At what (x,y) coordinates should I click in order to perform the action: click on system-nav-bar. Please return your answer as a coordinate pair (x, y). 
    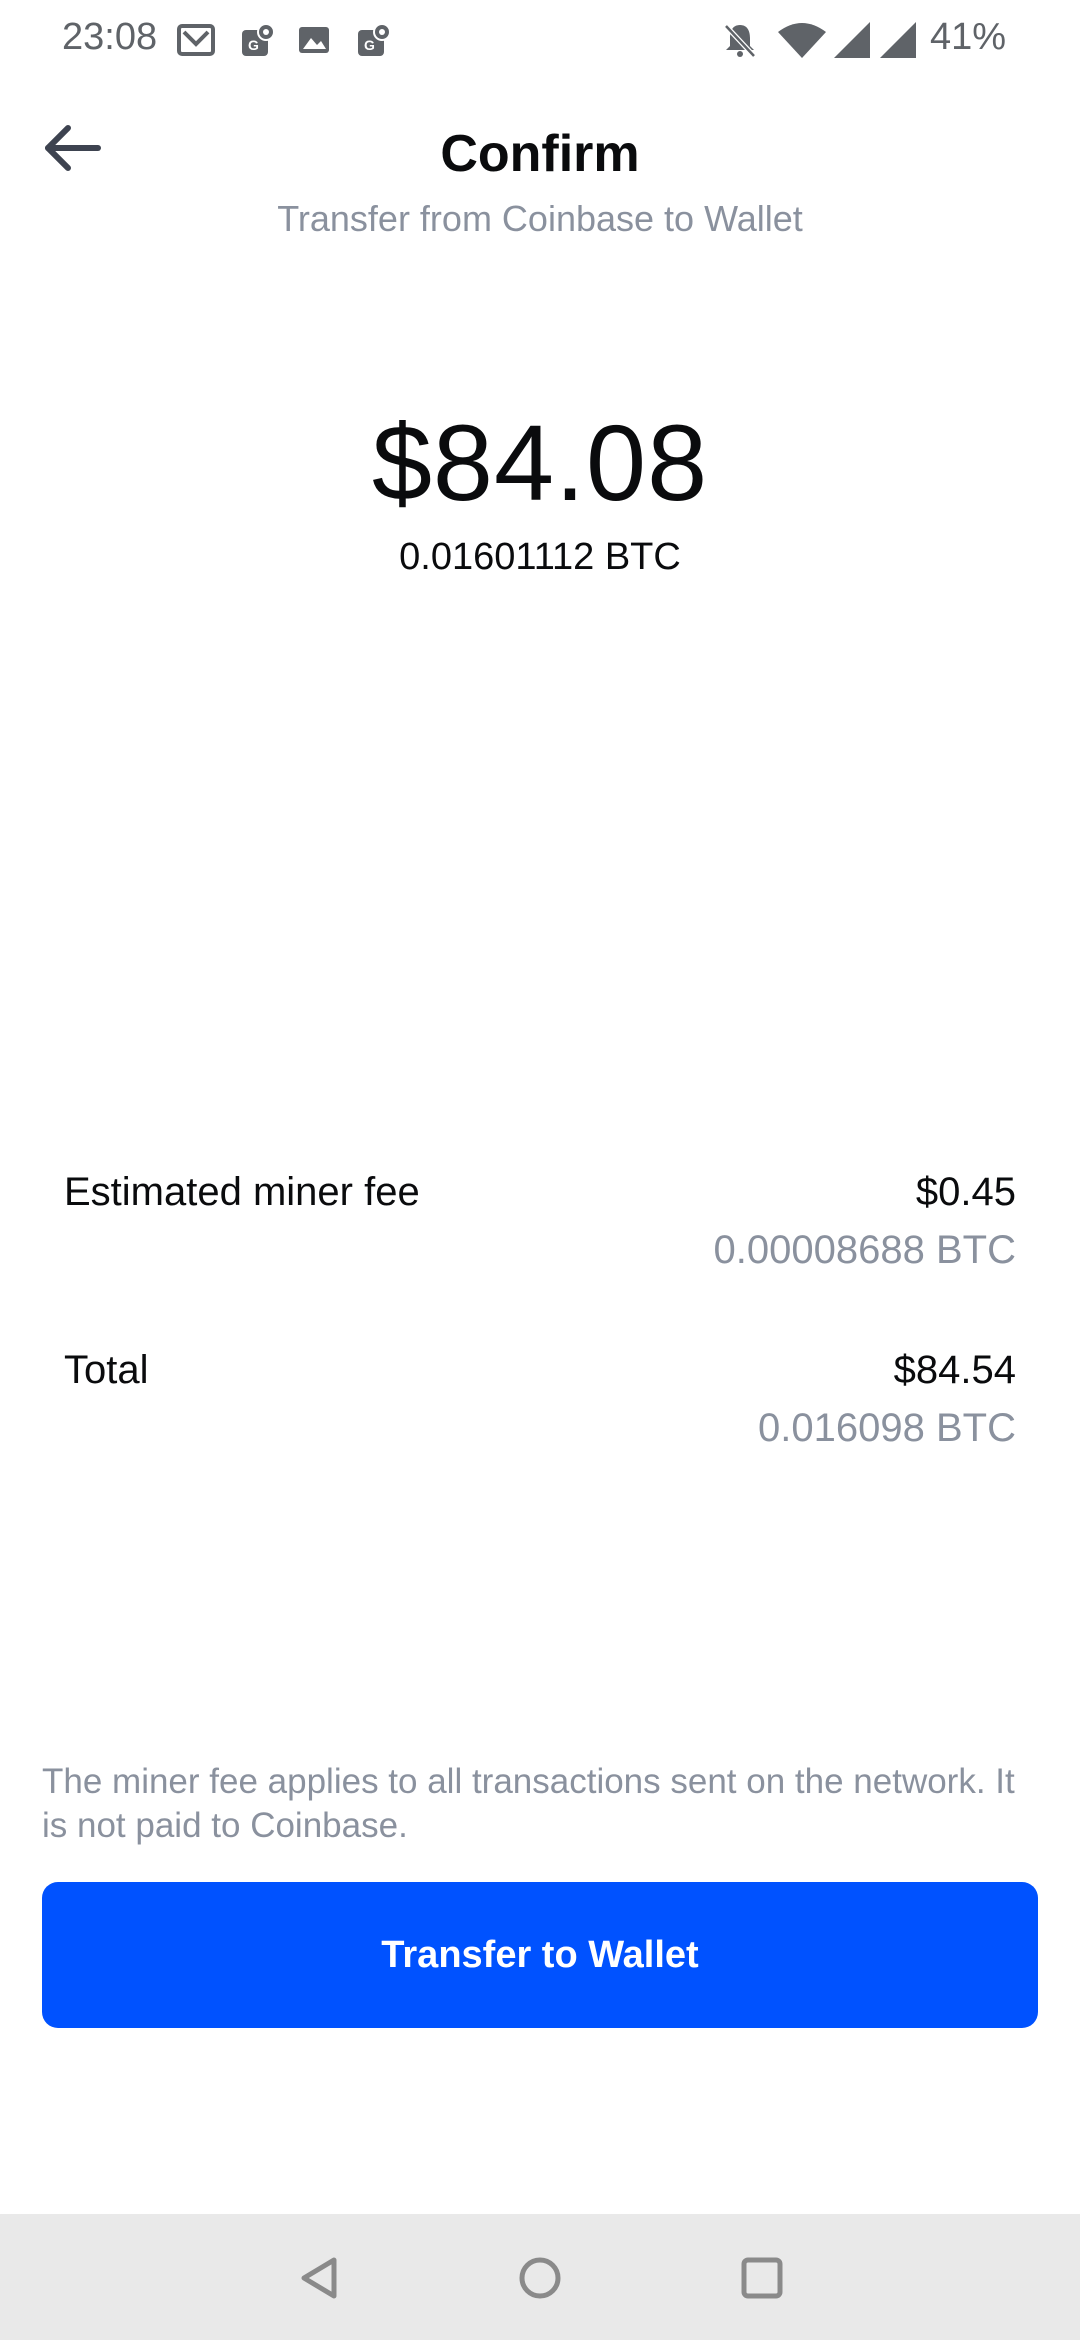
    Looking at the image, I should click on (540, 2277).